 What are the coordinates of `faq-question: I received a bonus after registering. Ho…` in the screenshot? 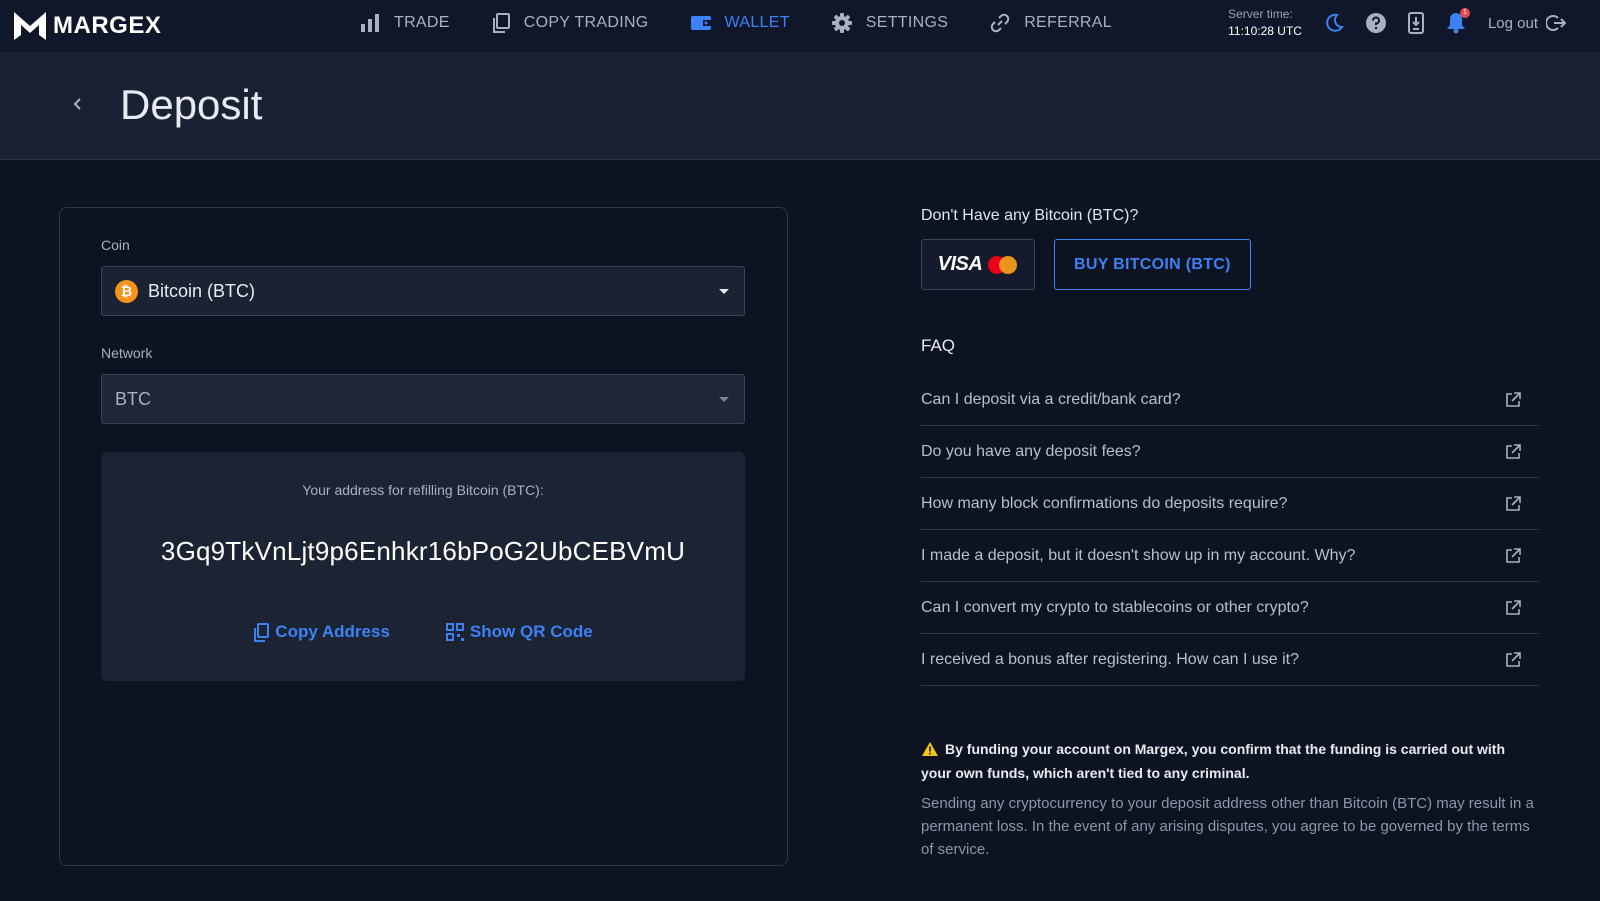 It's located at (1110, 659).